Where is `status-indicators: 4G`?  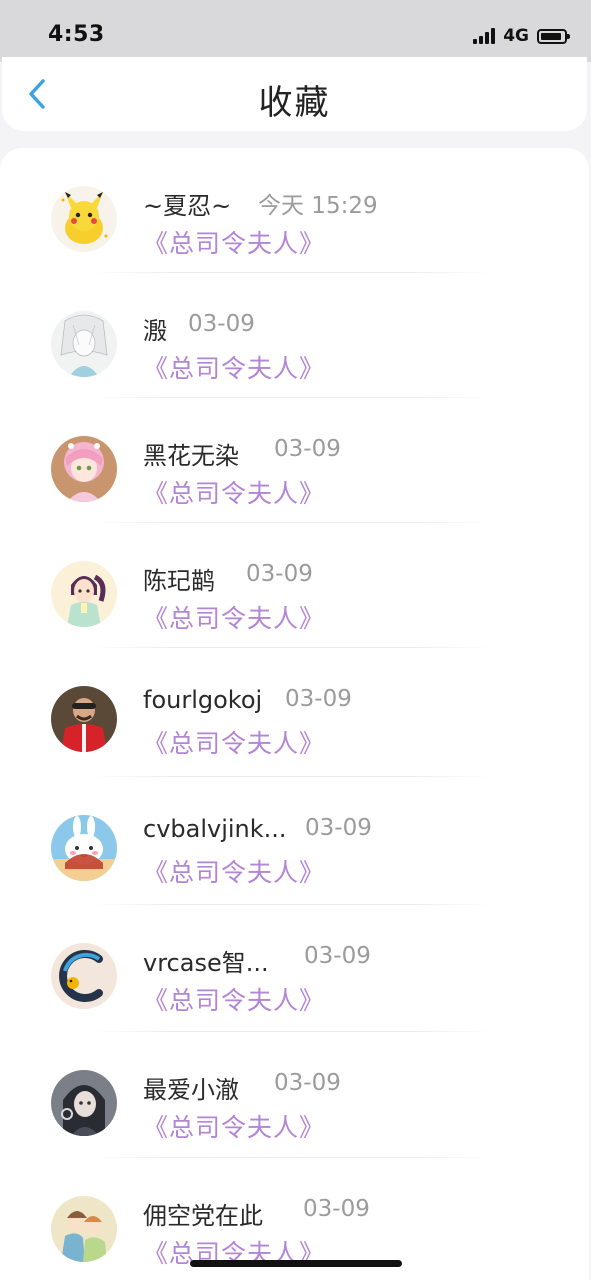 status-indicators: 4G is located at coordinates (521, 36).